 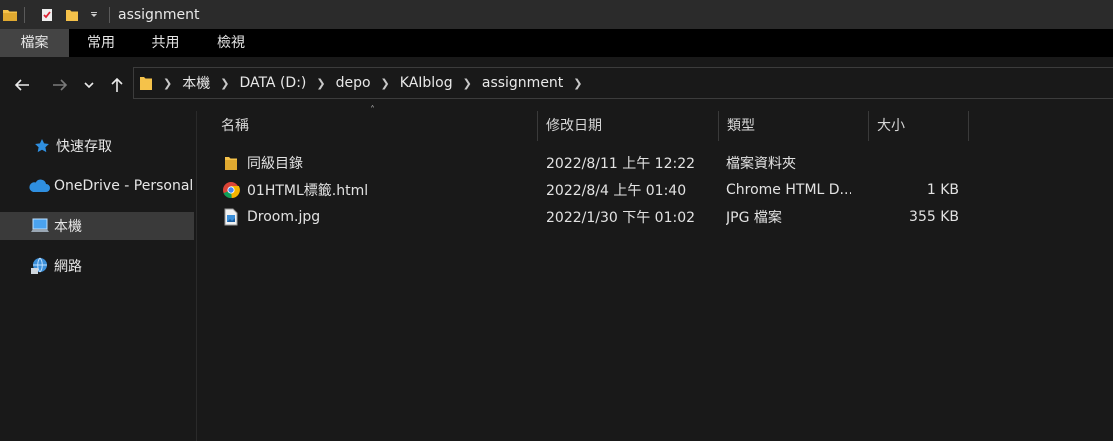 What do you see at coordinates (97, 226) in the screenshot?
I see `sidebar-item-this-pc: 本機` at bounding box center [97, 226].